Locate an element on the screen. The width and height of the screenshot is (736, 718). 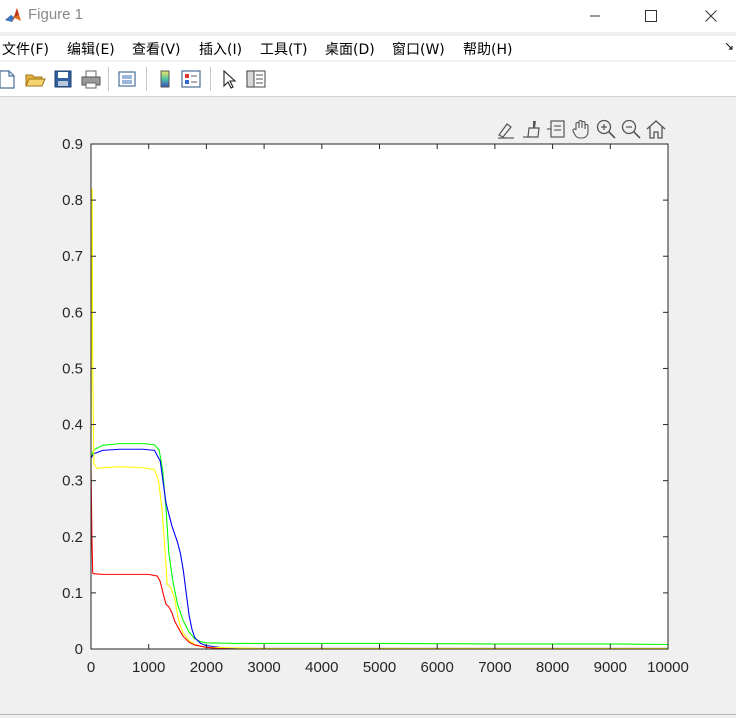
menu-window: 窗口(W) is located at coordinates (418, 49).